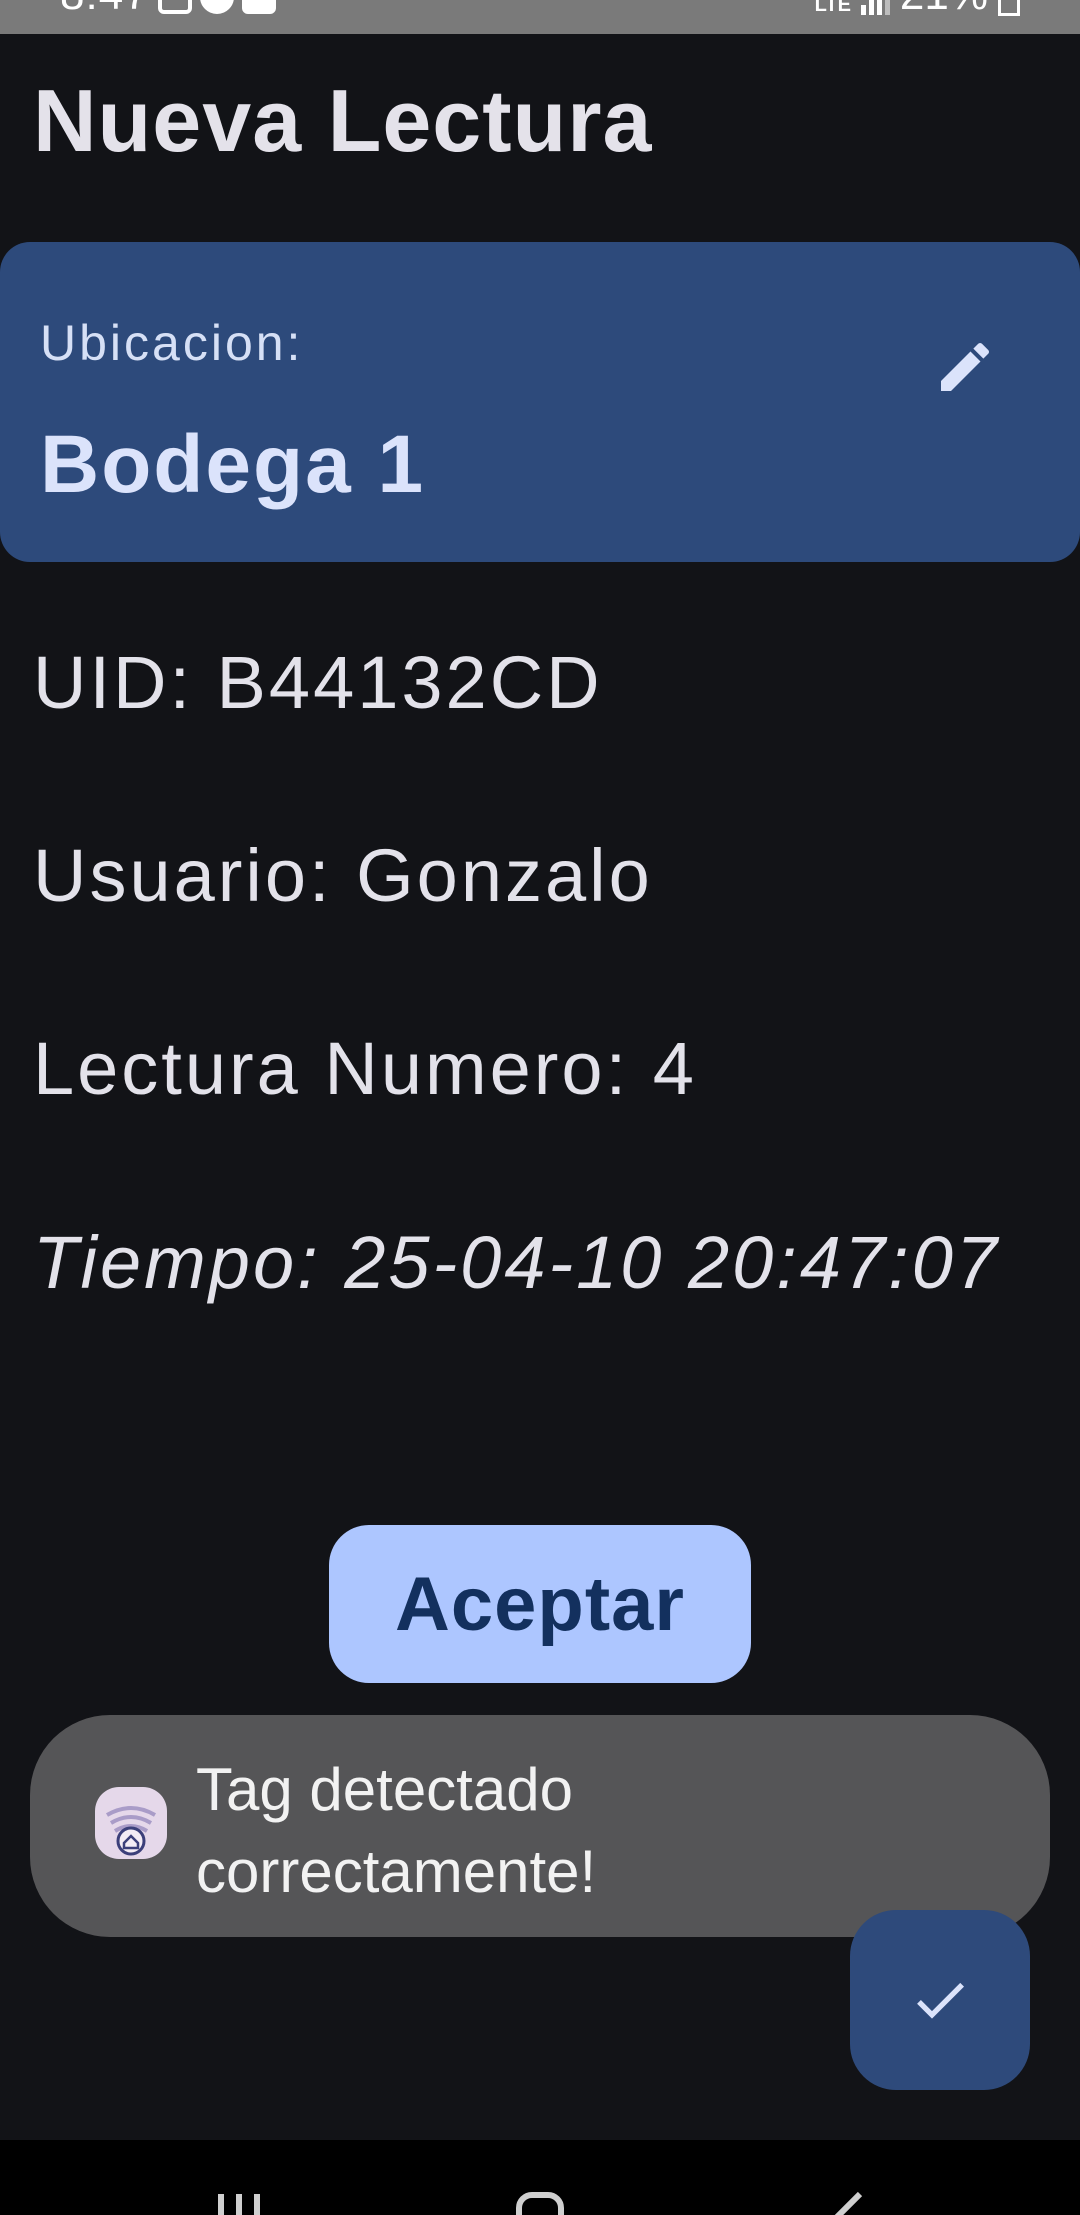  I want to click on toast-notification: Tag detectado correctamente!, so click(540, 1826).